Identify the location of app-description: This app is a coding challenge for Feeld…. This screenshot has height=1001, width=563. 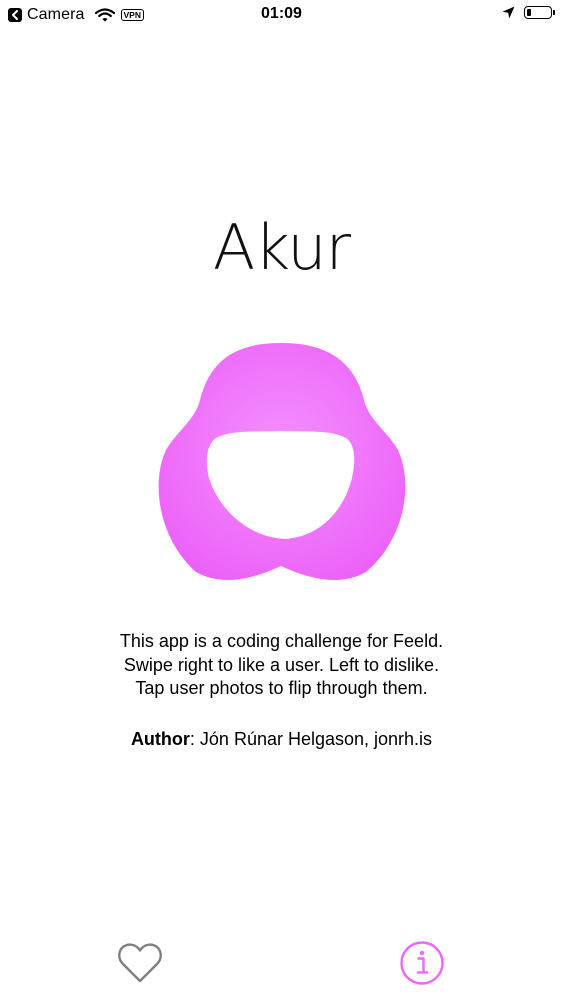
(281, 665).